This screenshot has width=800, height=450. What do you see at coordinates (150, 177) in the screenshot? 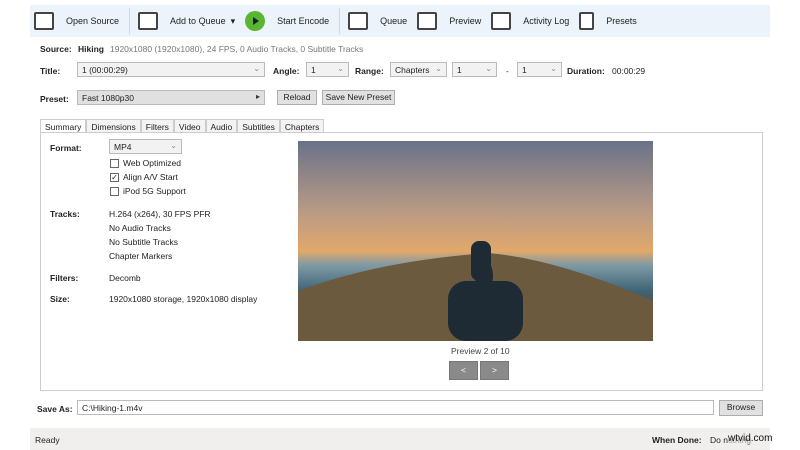
I see `align-av-label: Align A/V Start` at bounding box center [150, 177].